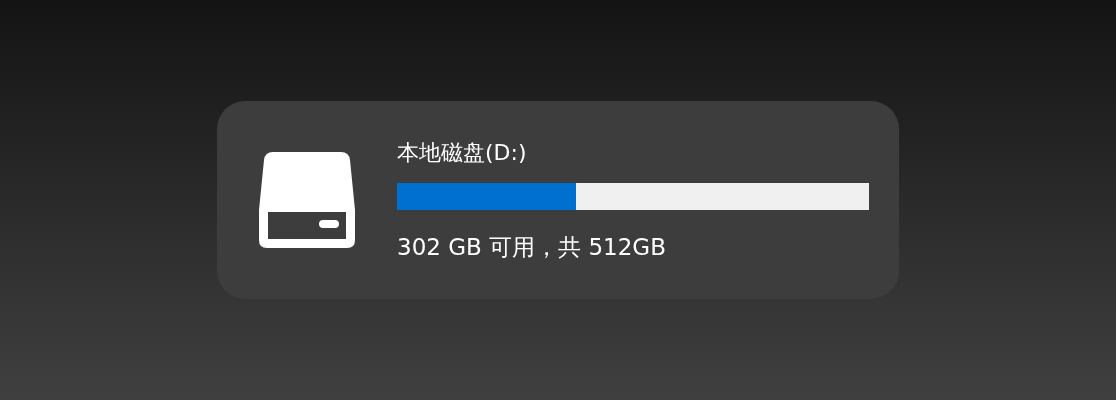  I want to click on drive-name: 本地磁盘(D:), so click(462, 152).